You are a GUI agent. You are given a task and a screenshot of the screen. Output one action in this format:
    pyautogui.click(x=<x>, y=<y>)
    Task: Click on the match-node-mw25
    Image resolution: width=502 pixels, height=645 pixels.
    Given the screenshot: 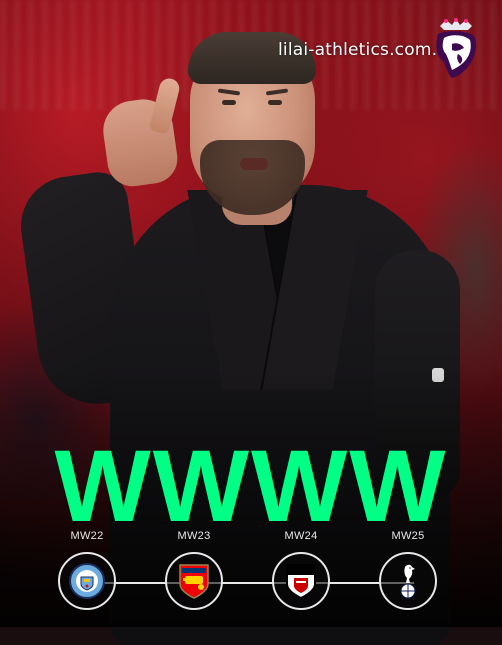 What is the action you would take?
    pyautogui.click(x=408, y=581)
    